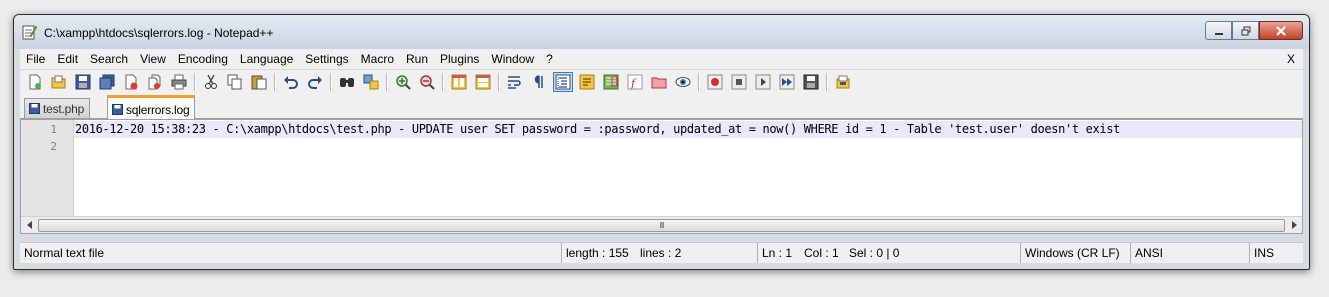  What do you see at coordinates (266, 59) in the screenshot?
I see `menu-language: Language` at bounding box center [266, 59].